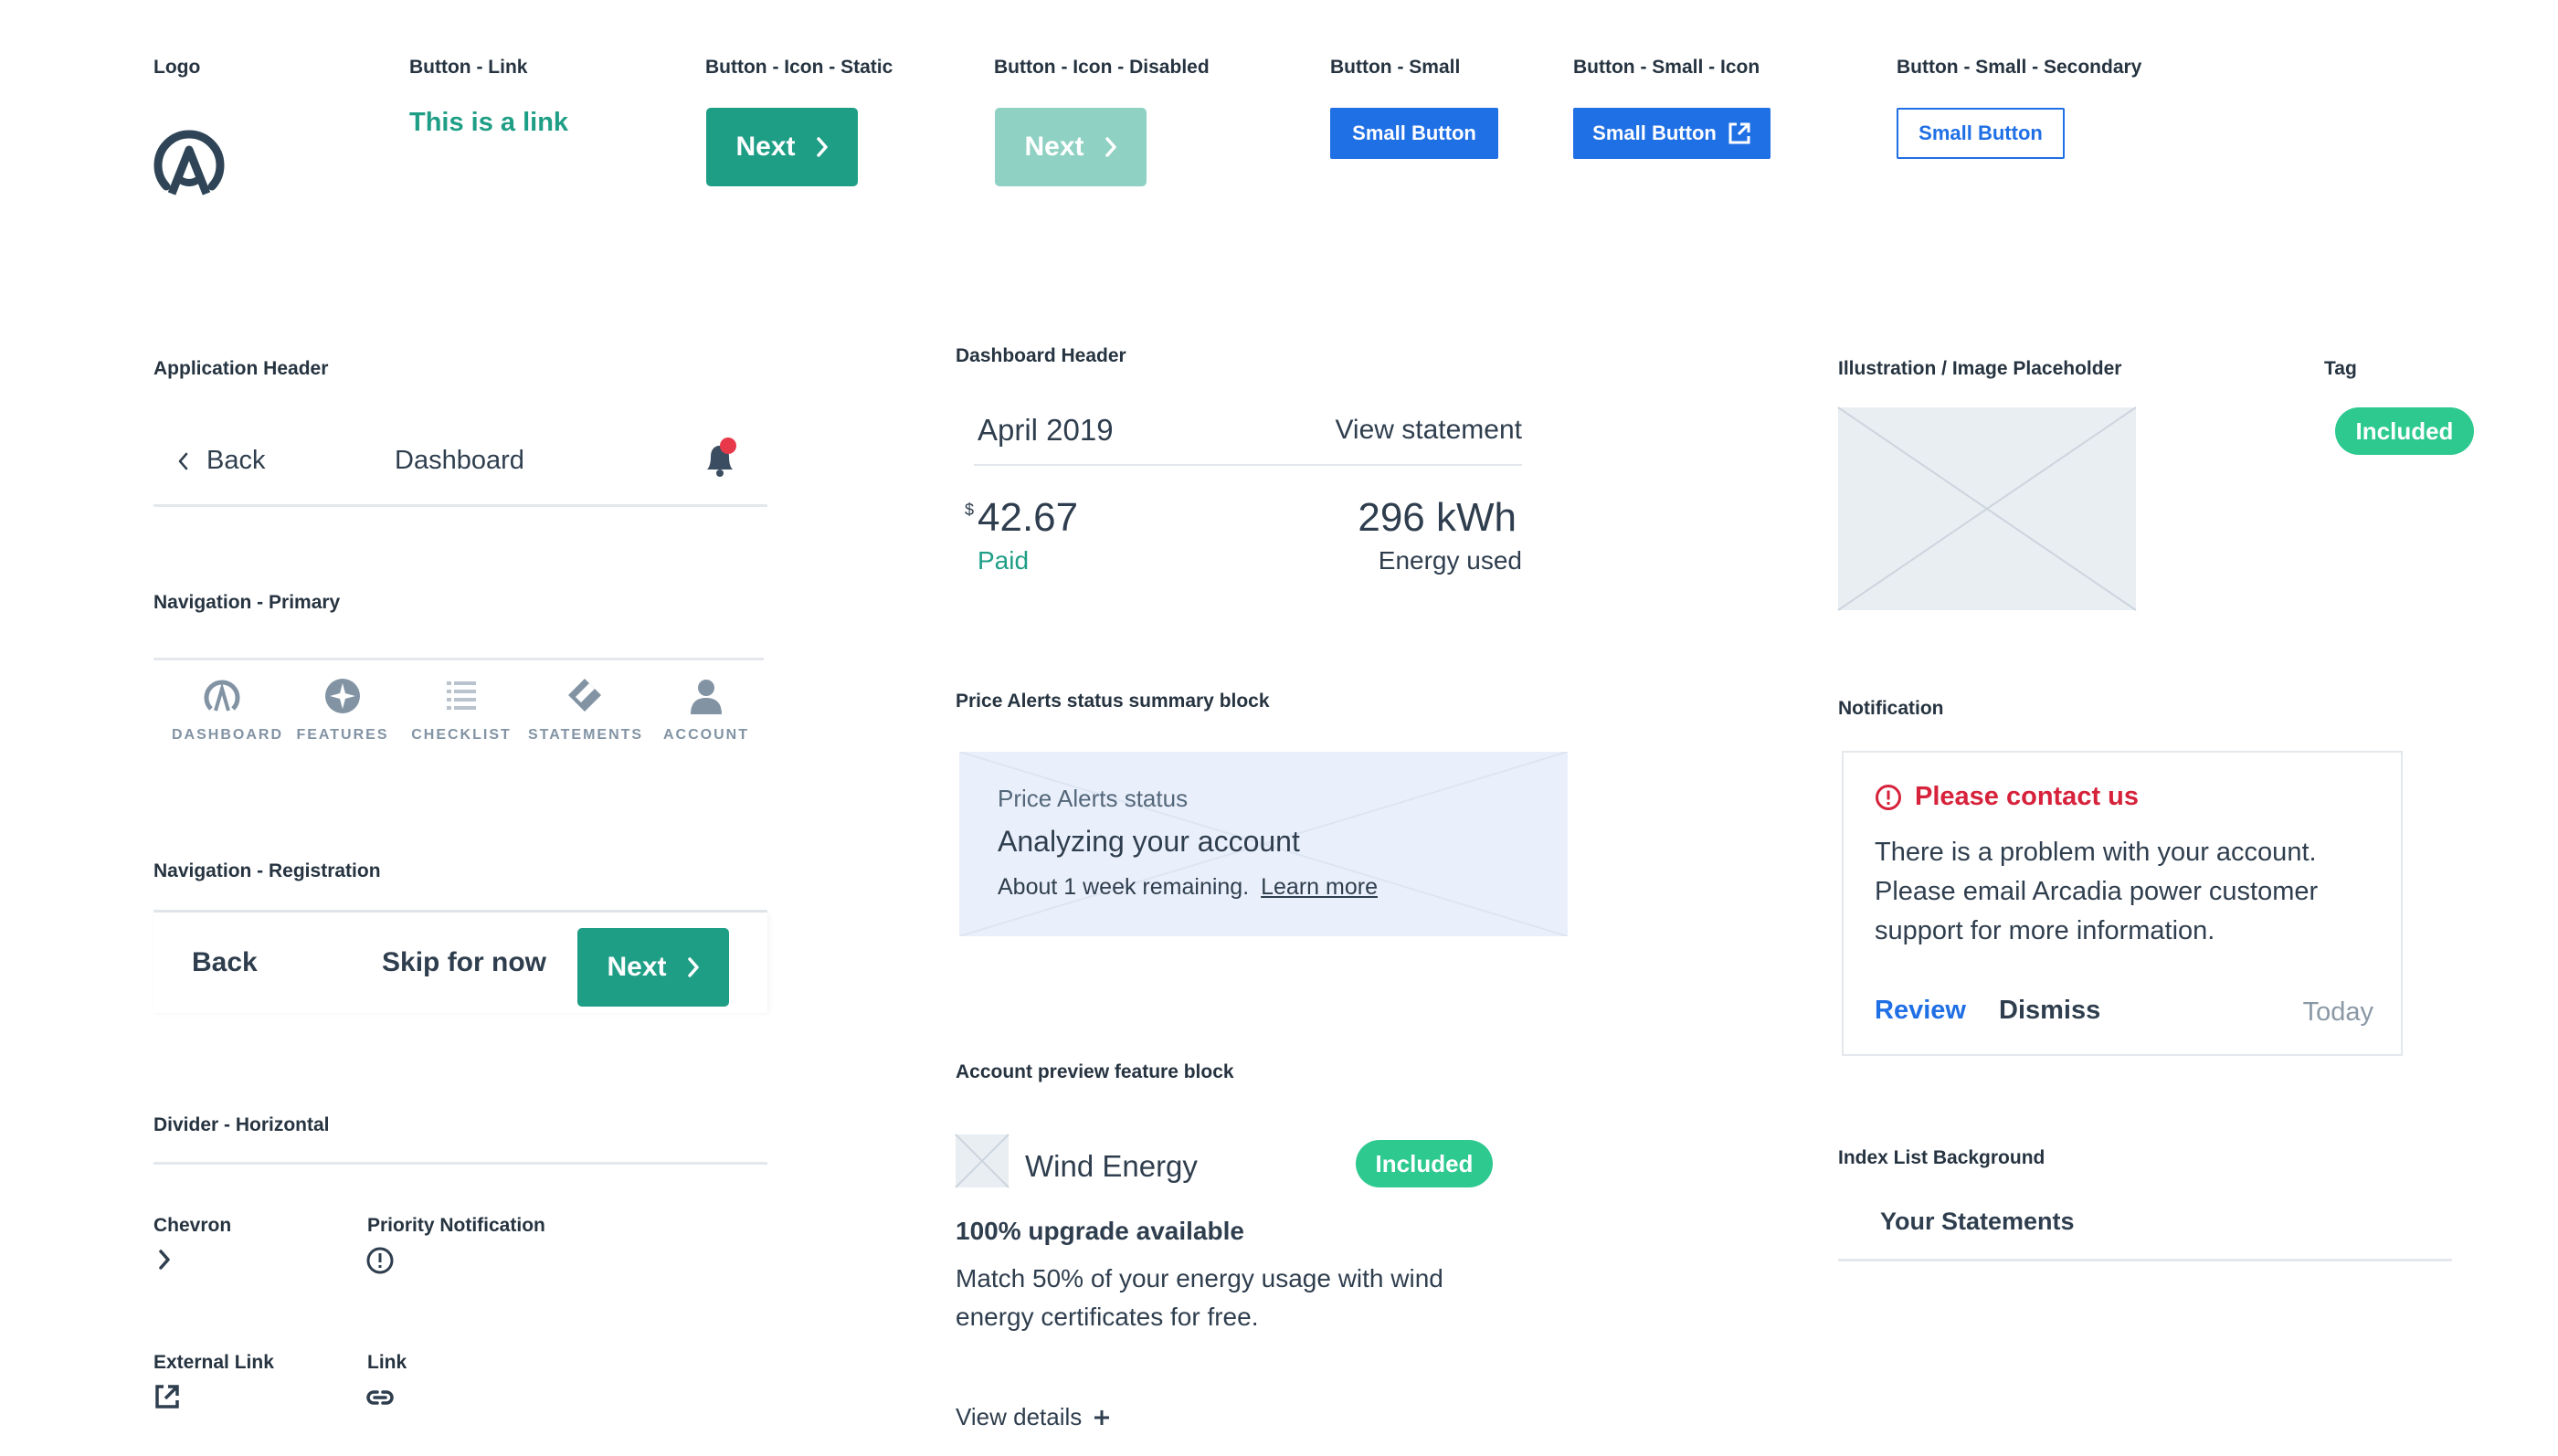  What do you see at coordinates (1029, 518) in the screenshot?
I see `bill-amount: 42.67` at bounding box center [1029, 518].